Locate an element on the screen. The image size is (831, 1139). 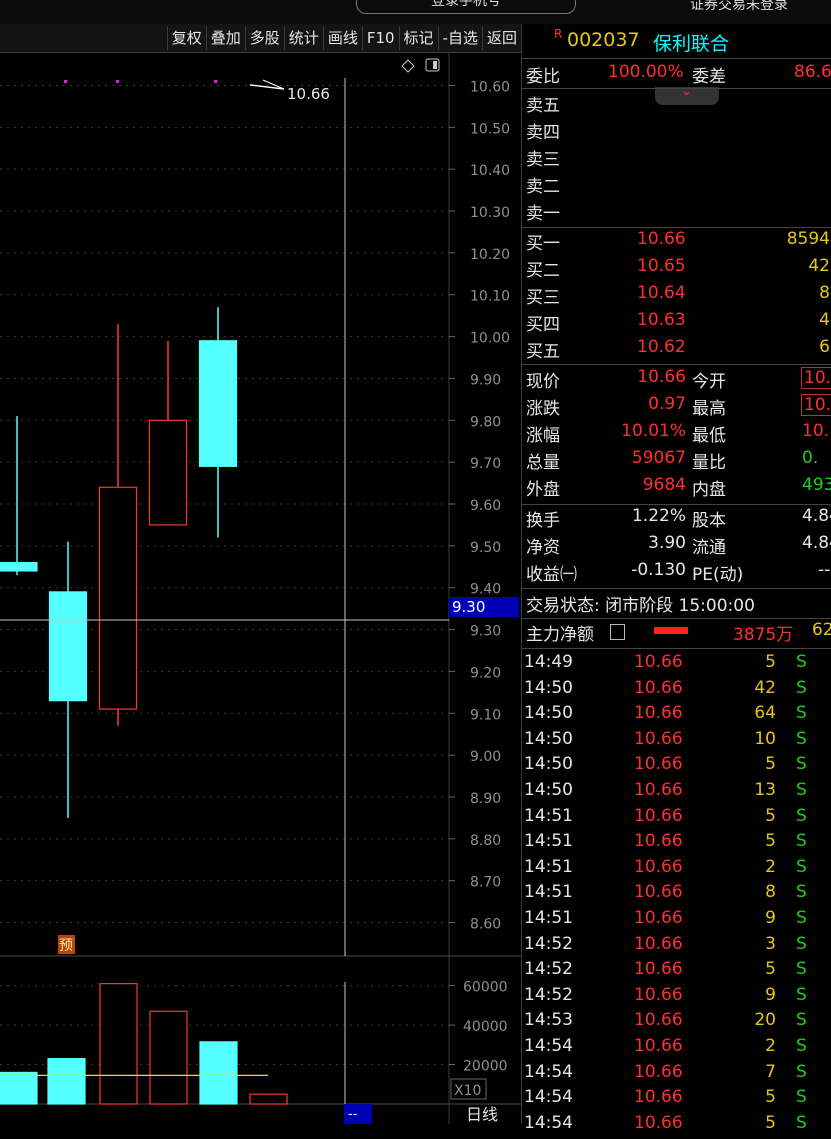
ask-row: 卖二 is located at coordinates (676, 185).